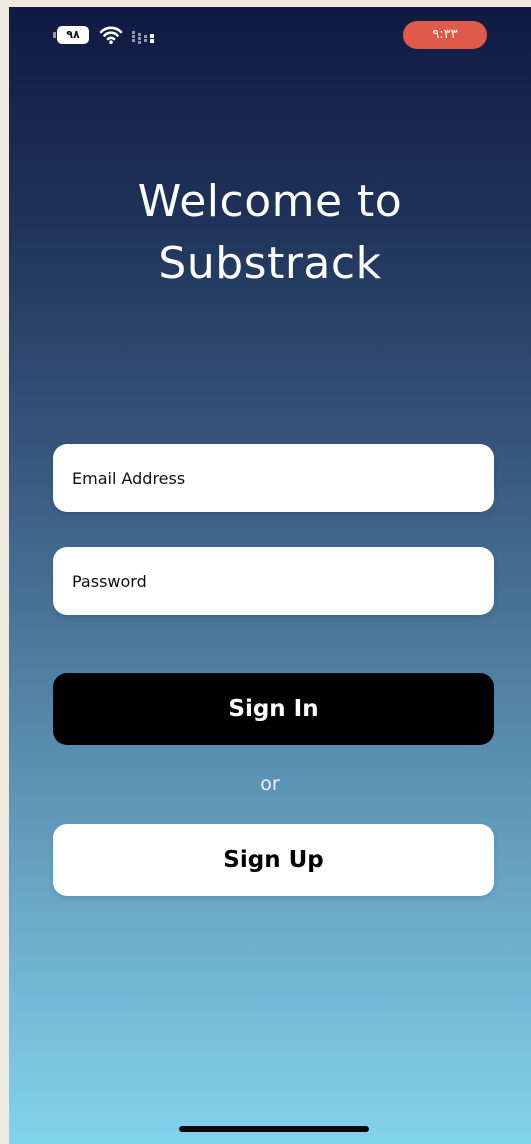  Describe the element at coordinates (143, 37) in the screenshot. I see `signal-icon` at that location.